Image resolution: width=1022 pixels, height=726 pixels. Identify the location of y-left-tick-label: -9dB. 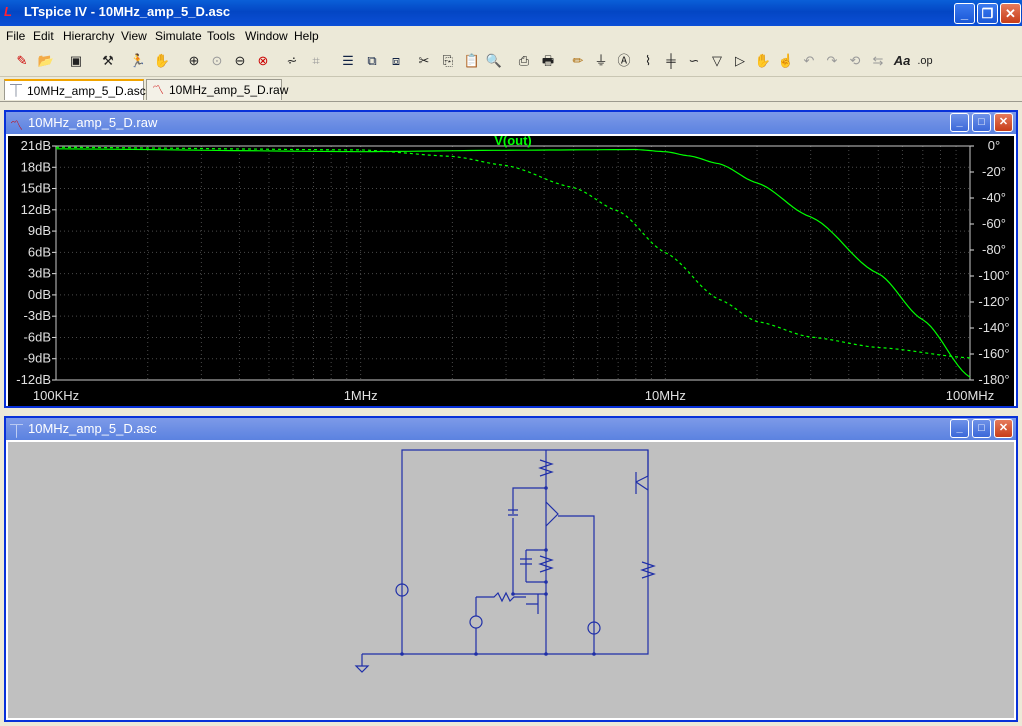
(37, 358).